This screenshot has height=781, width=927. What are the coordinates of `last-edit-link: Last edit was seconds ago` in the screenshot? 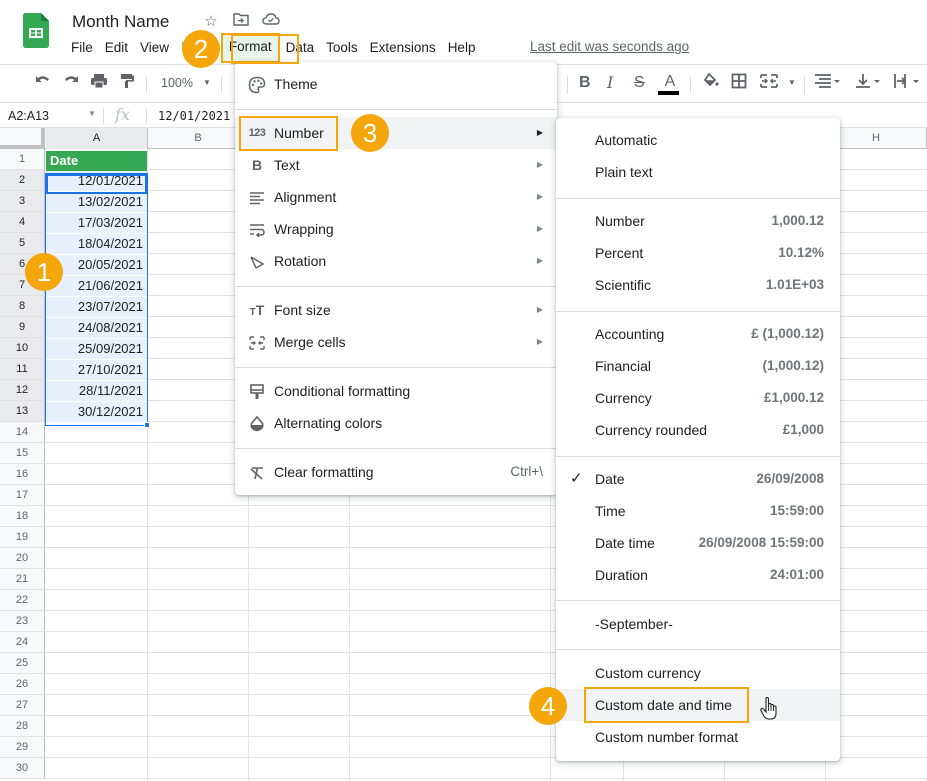 It's located at (609, 46).